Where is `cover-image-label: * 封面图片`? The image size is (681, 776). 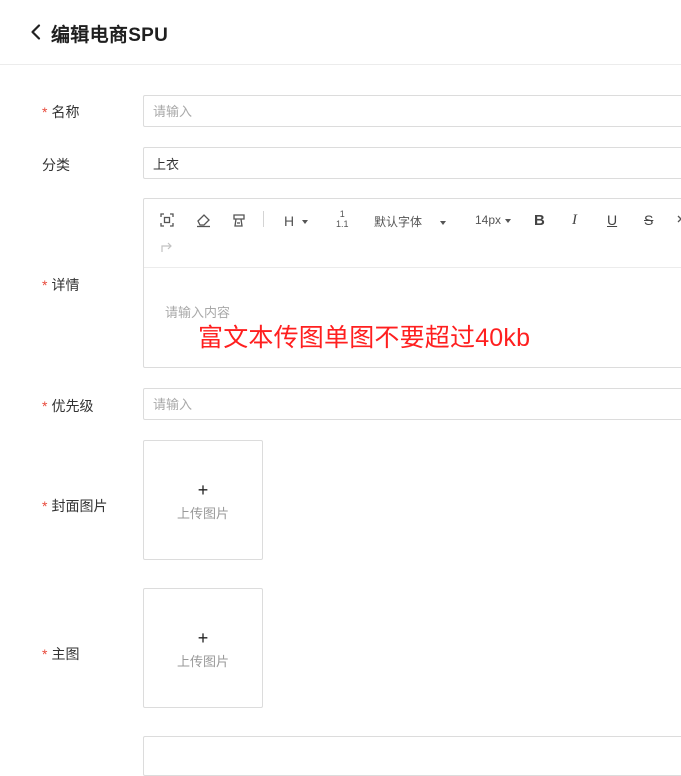
cover-image-label: * 封面图片 is located at coordinates (74, 506).